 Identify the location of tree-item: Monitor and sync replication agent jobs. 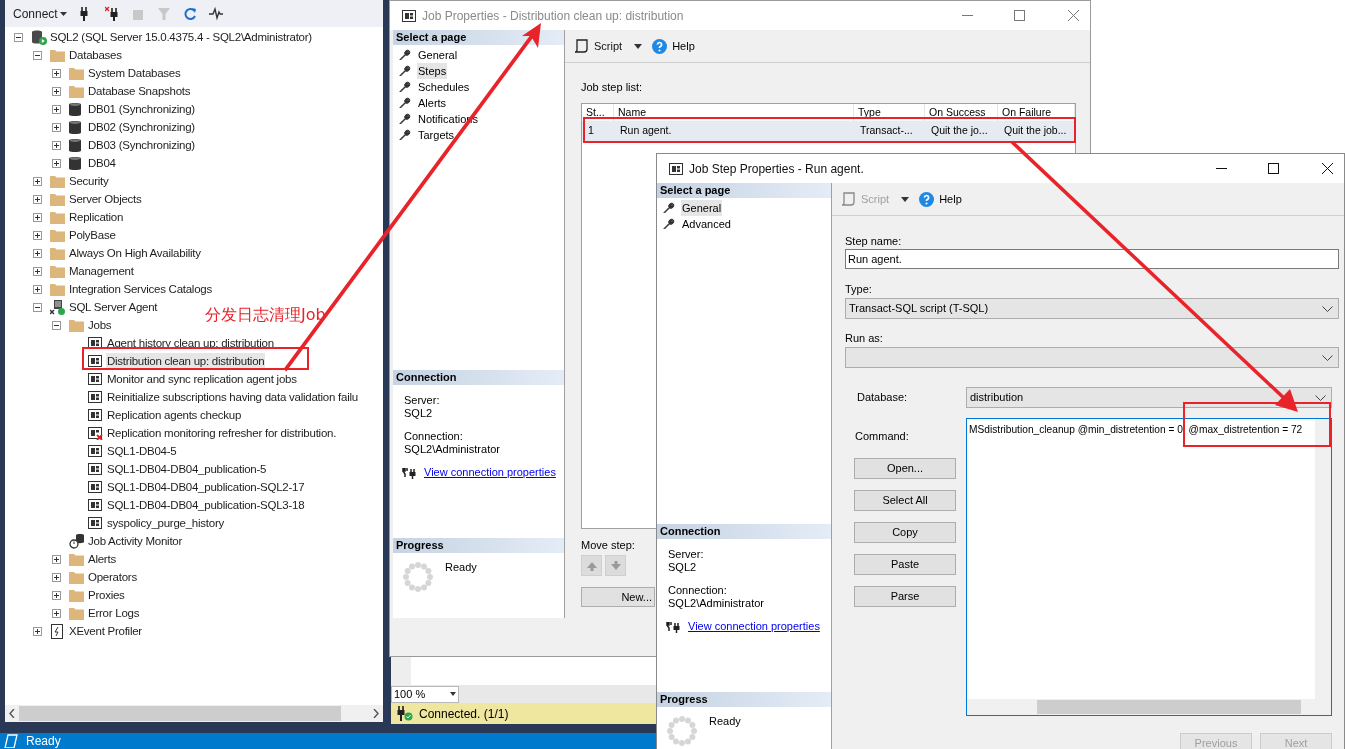
(202, 379).